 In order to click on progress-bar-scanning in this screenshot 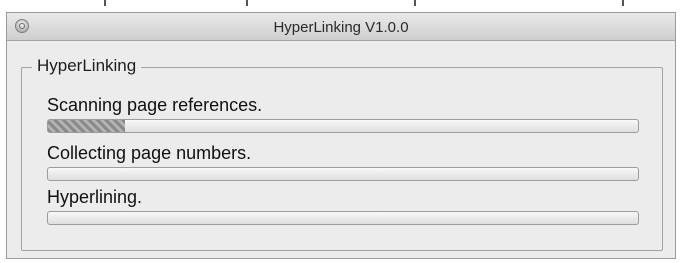, I will do `click(343, 126)`.